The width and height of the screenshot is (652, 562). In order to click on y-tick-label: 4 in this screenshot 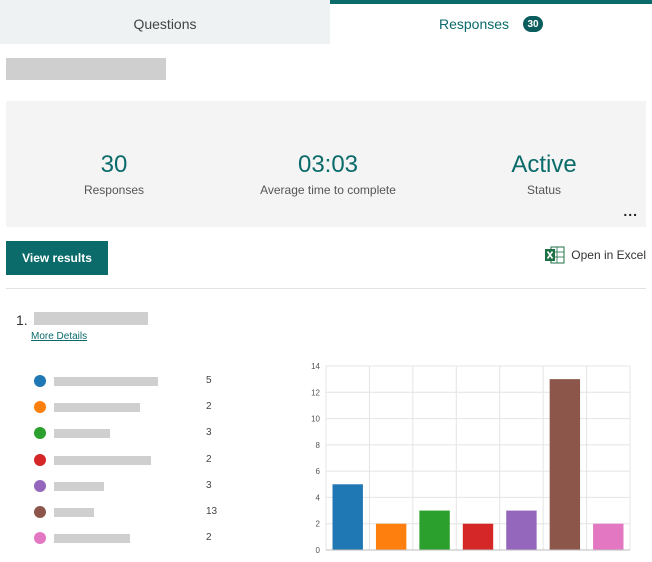, I will do `click(318, 497)`.